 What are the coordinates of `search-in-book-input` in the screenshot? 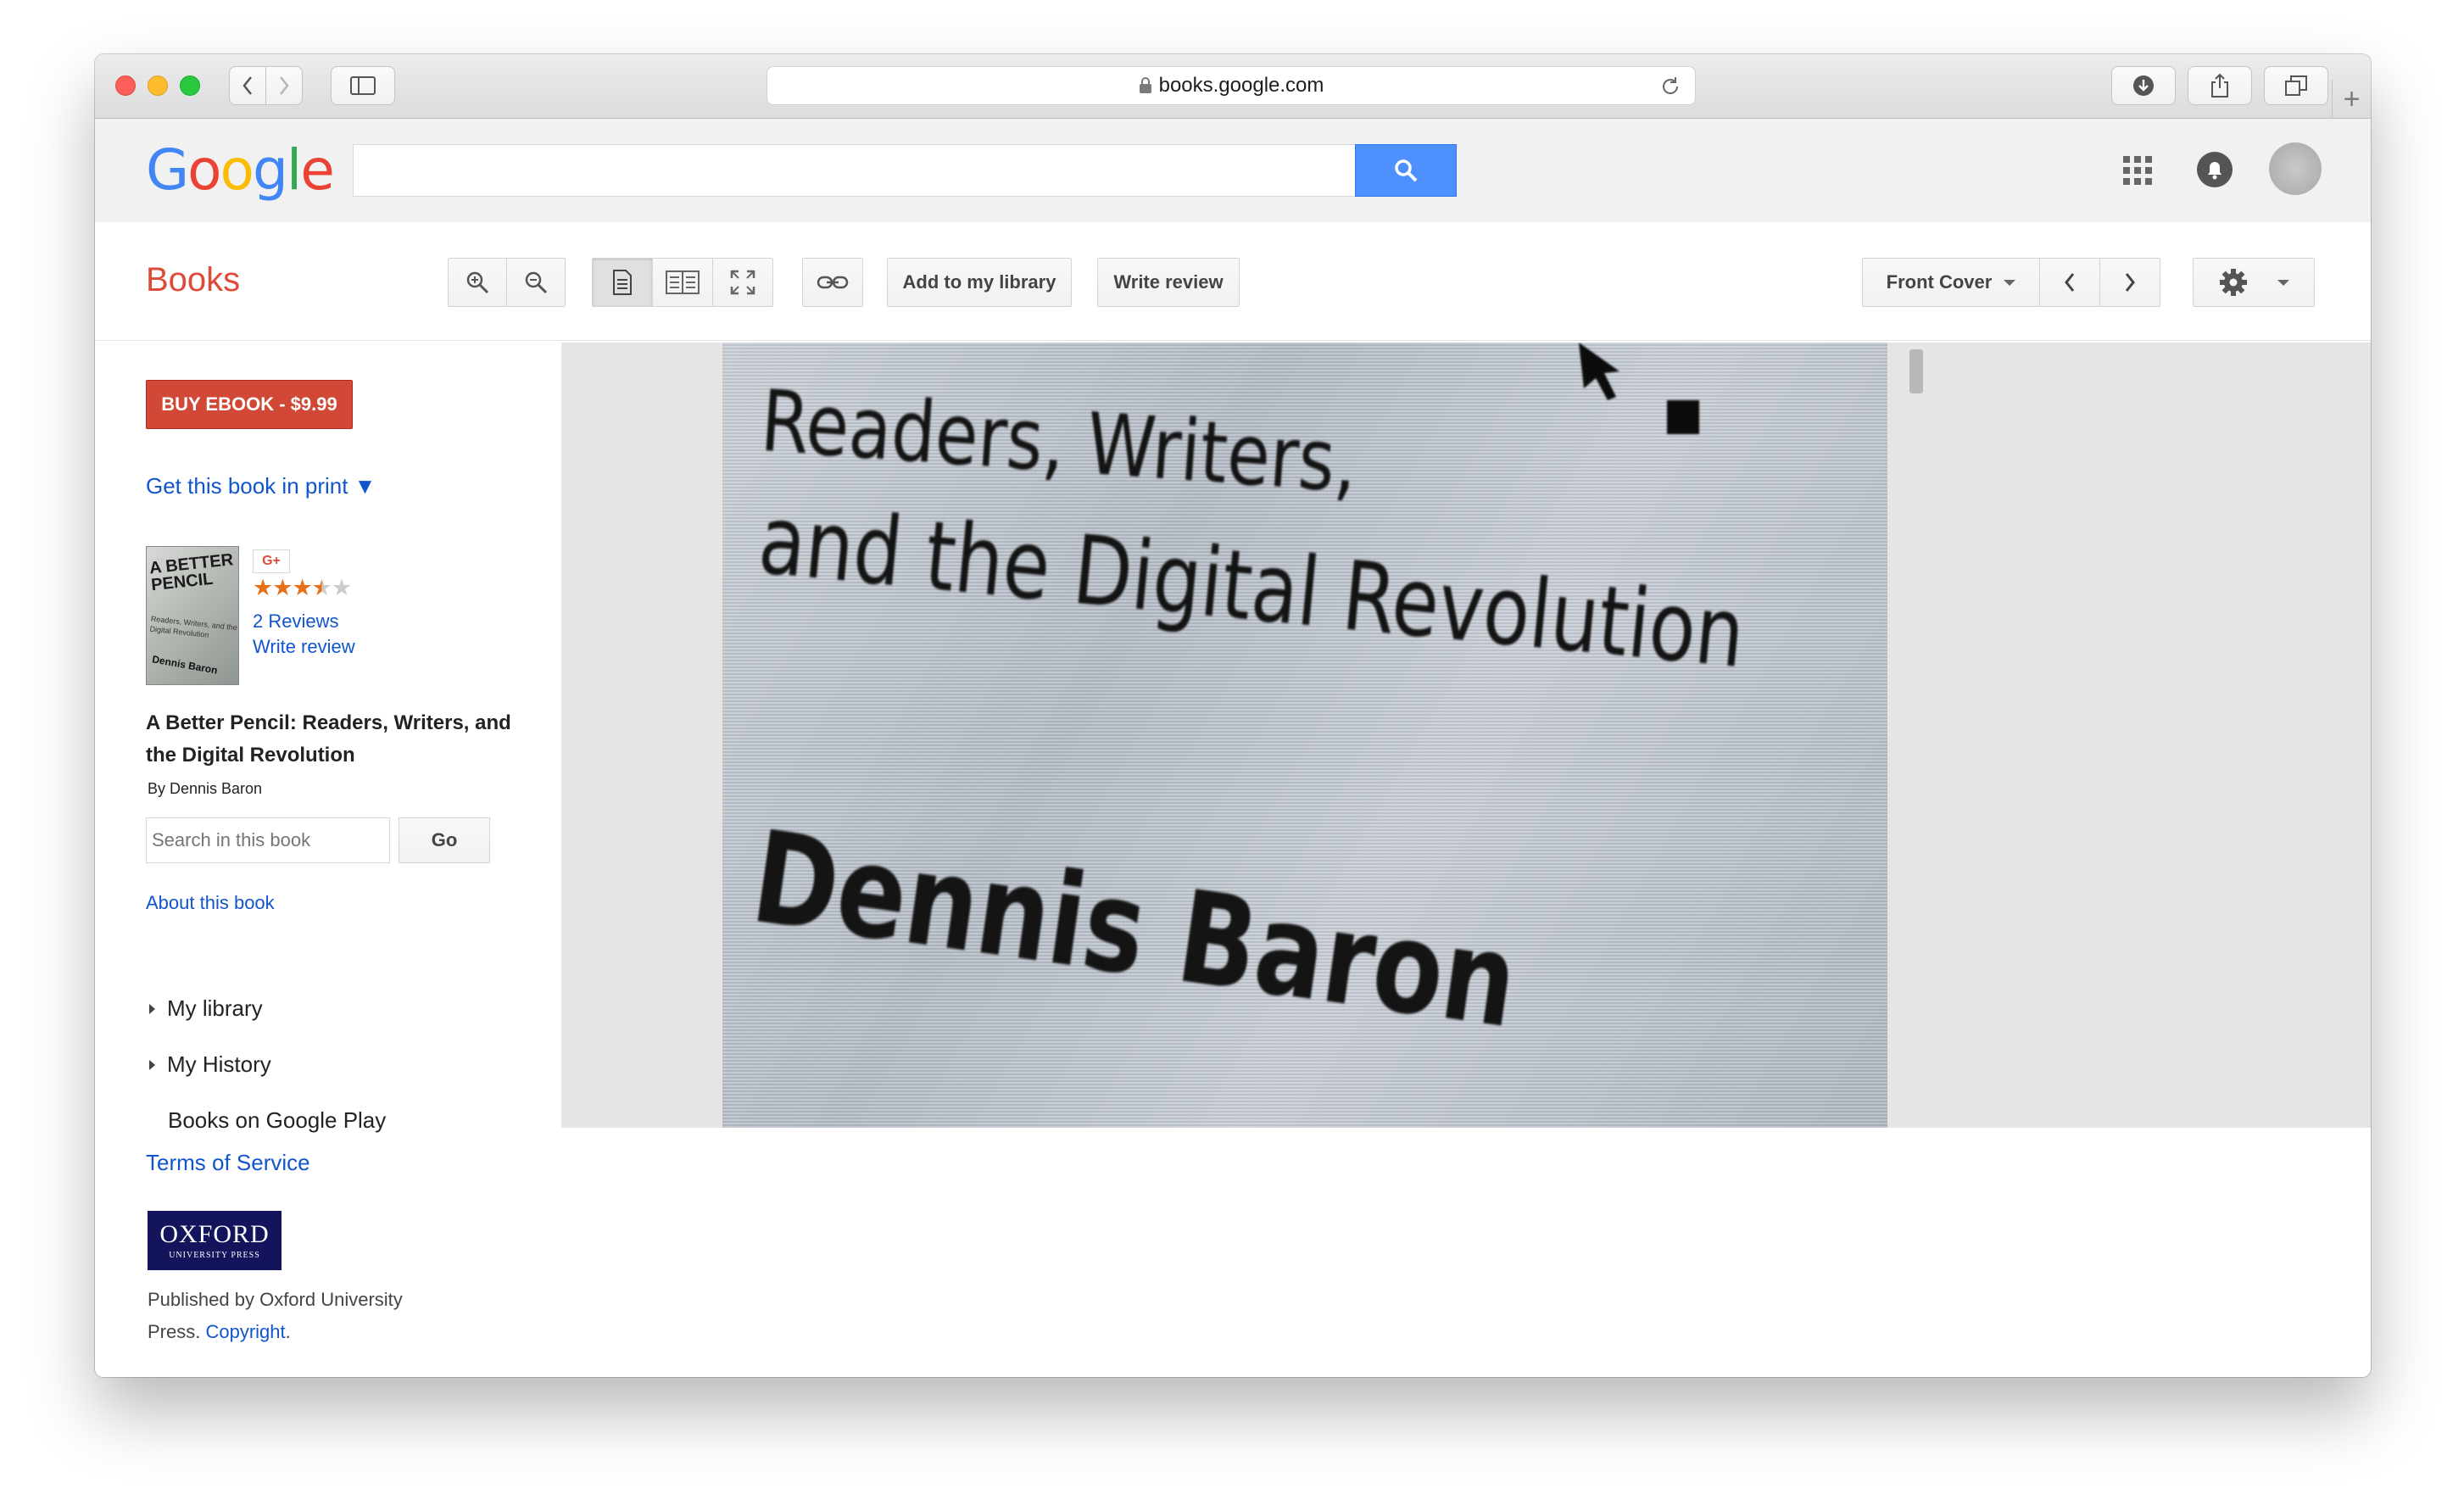 It's located at (268, 840).